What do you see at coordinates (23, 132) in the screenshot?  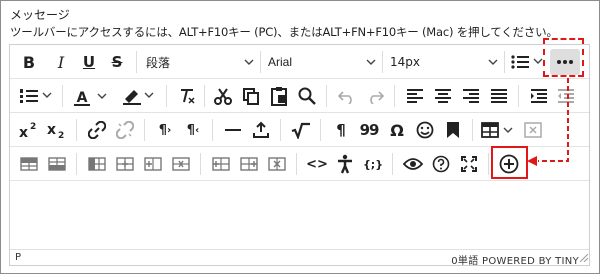 I see `svg-text: x` at bounding box center [23, 132].